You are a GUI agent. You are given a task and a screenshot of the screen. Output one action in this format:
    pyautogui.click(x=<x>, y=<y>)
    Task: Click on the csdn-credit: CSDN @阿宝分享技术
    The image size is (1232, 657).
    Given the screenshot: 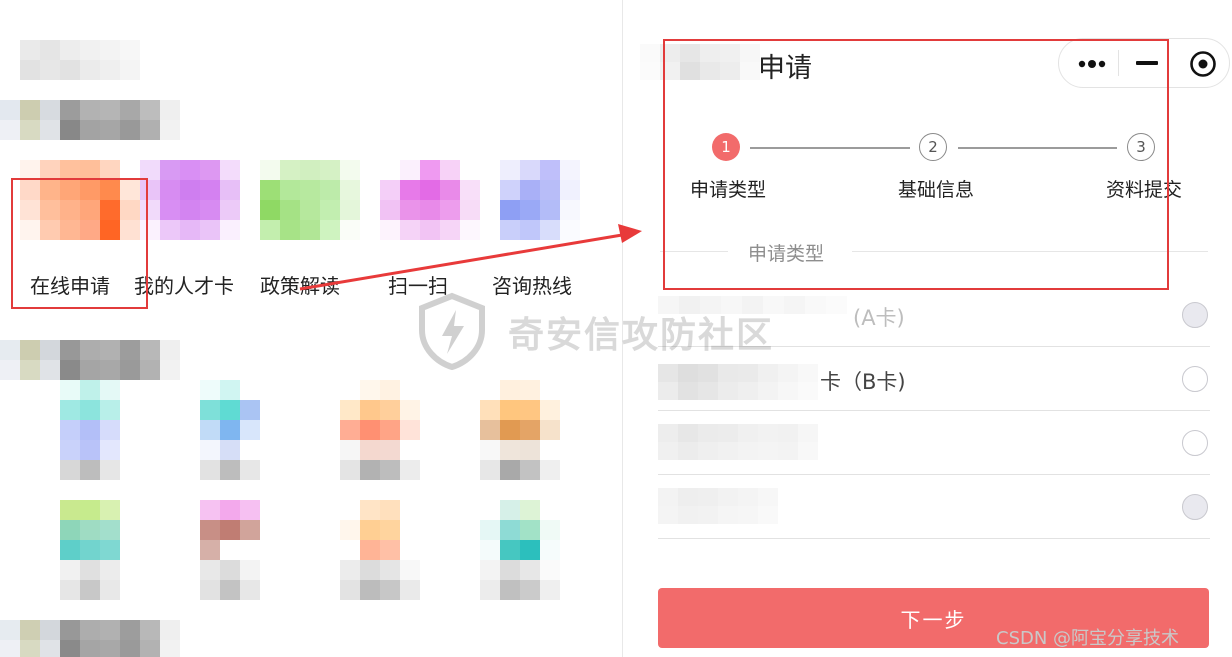 What is the action you would take?
    pyautogui.click(x=1088, y=638)
    